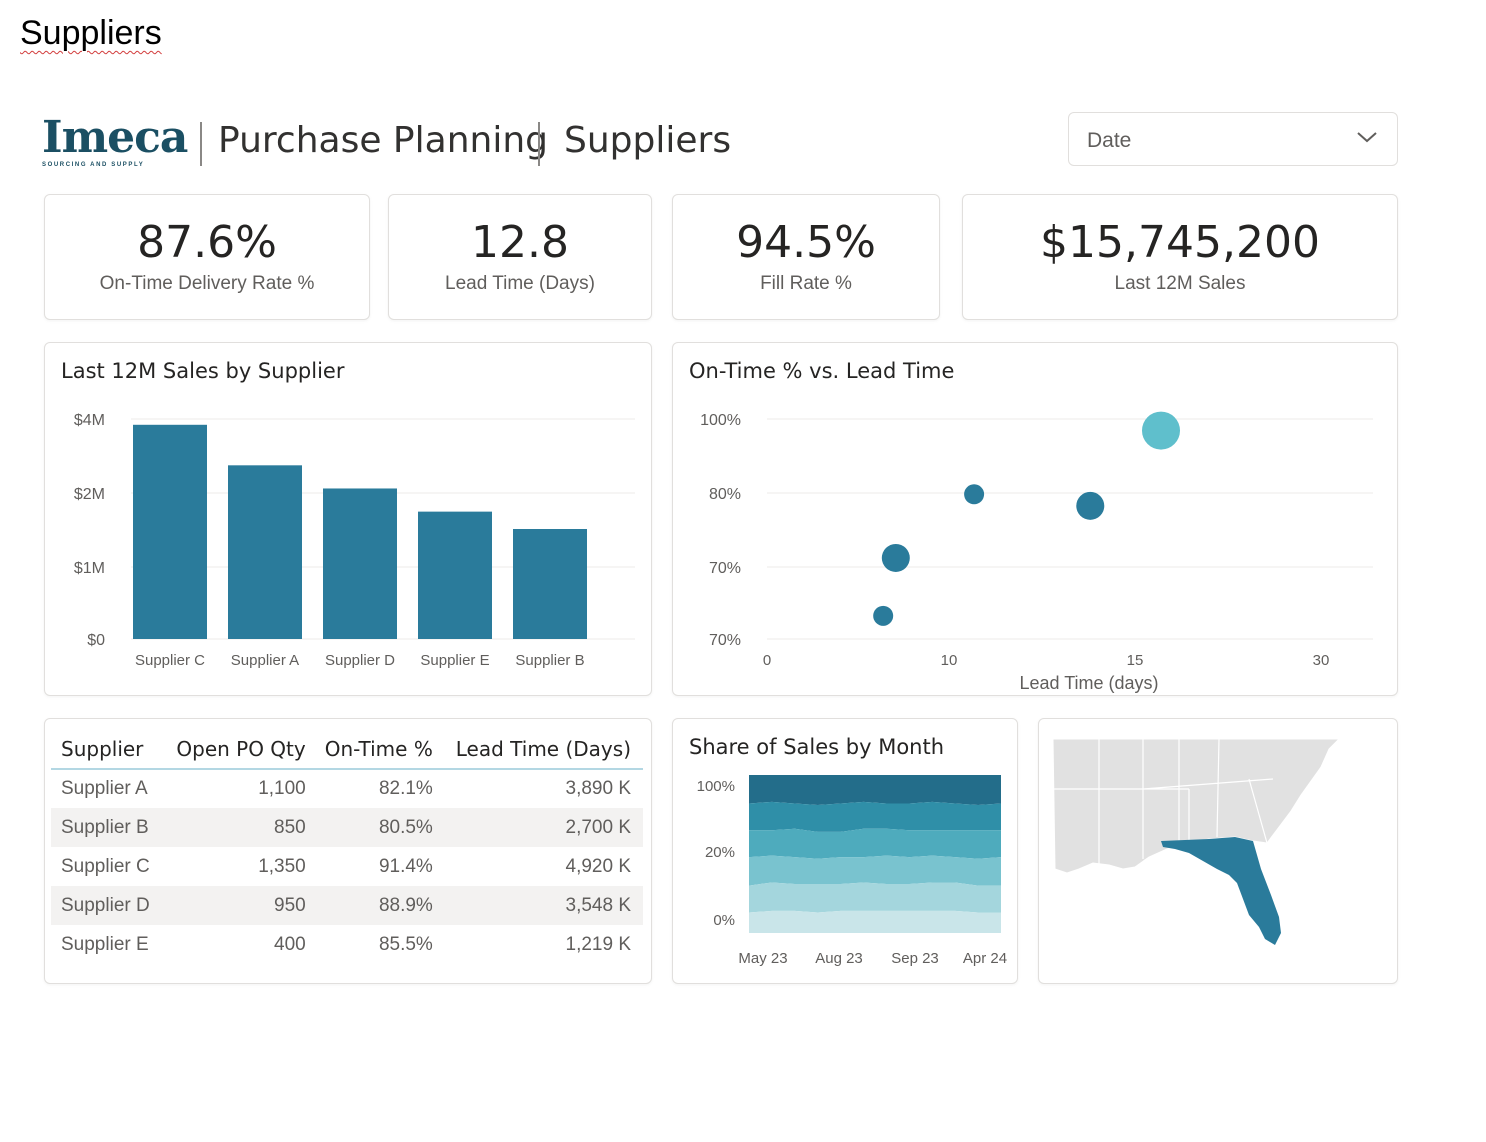  Describe the element at coordinates (360, 660) in the screenshot. I see `bar-x-tick-label: Supplier D` at that location.